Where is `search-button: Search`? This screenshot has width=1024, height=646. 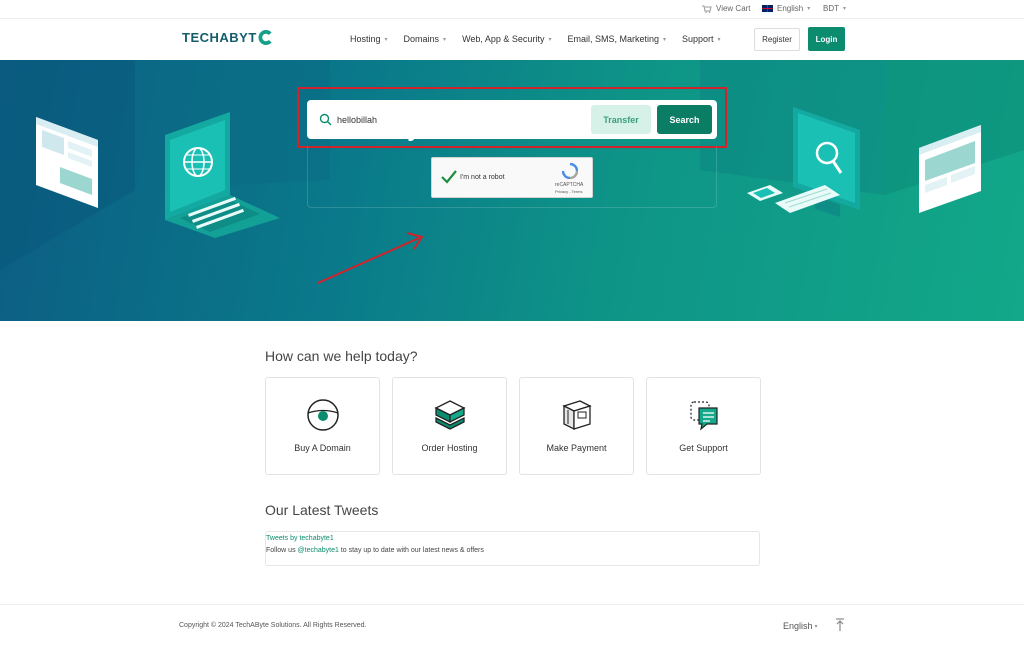
search-button: Search is located at coordinates (684, 119).